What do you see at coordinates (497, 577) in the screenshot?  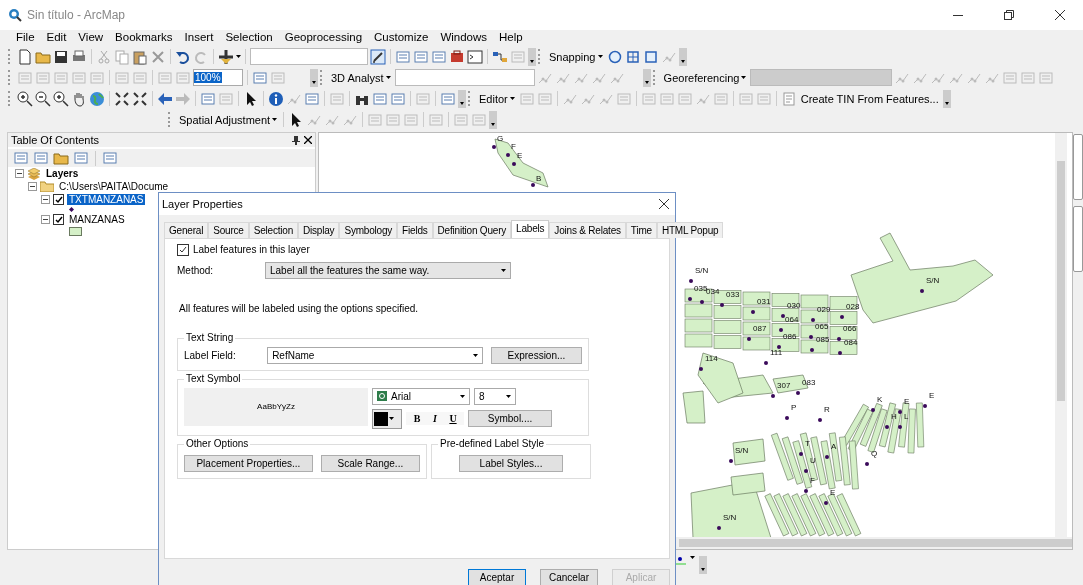 I see `dialog-button: Aceptar` at bounding box center [497, 577].